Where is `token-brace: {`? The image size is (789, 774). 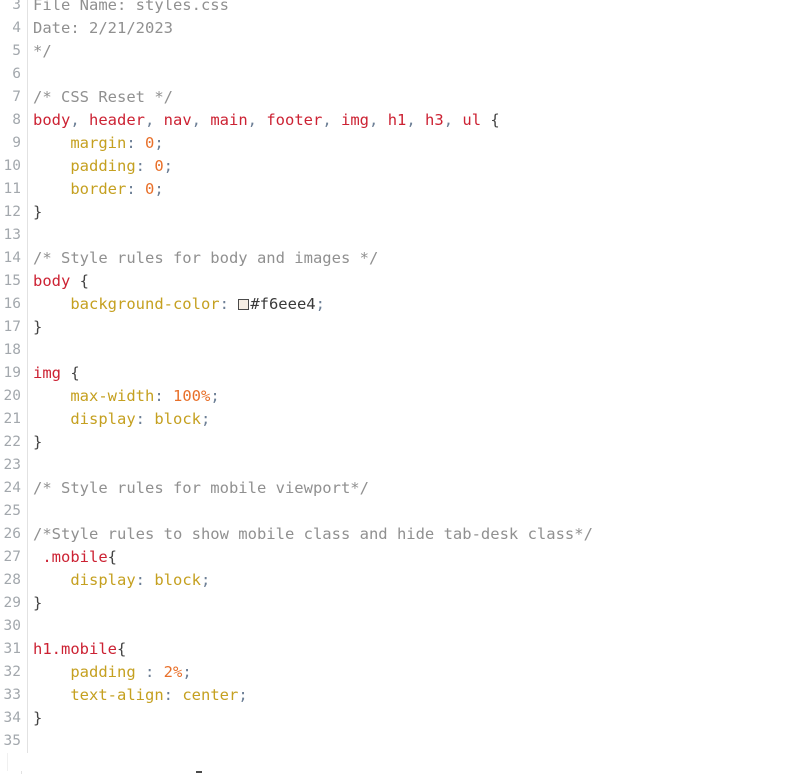 token-brace: { is located at coordinates (112, 557).